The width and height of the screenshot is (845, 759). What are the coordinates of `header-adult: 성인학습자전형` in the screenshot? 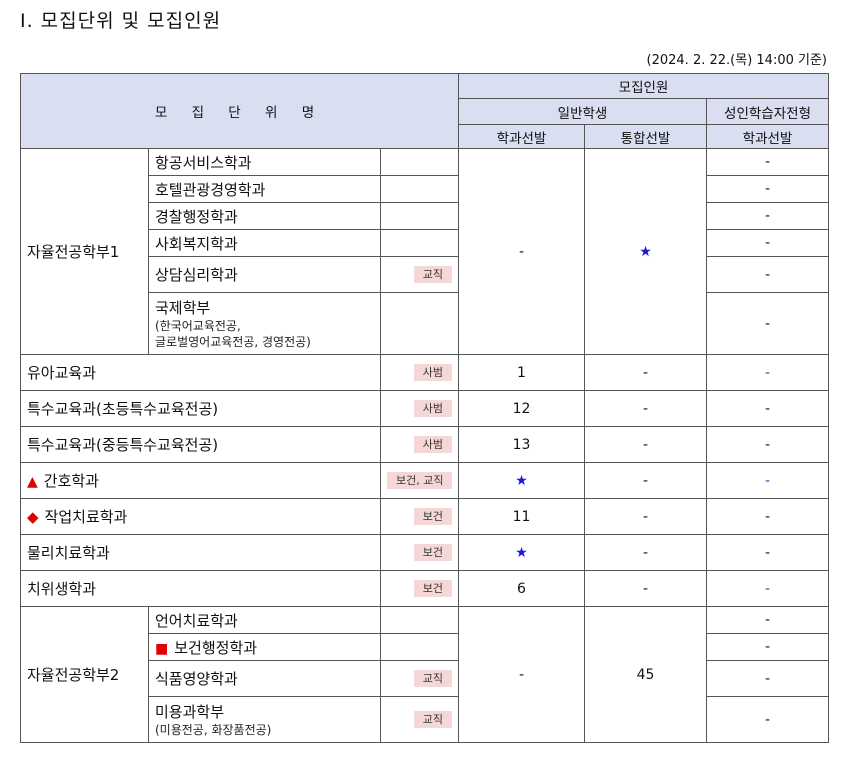 It's located at (768, 111).